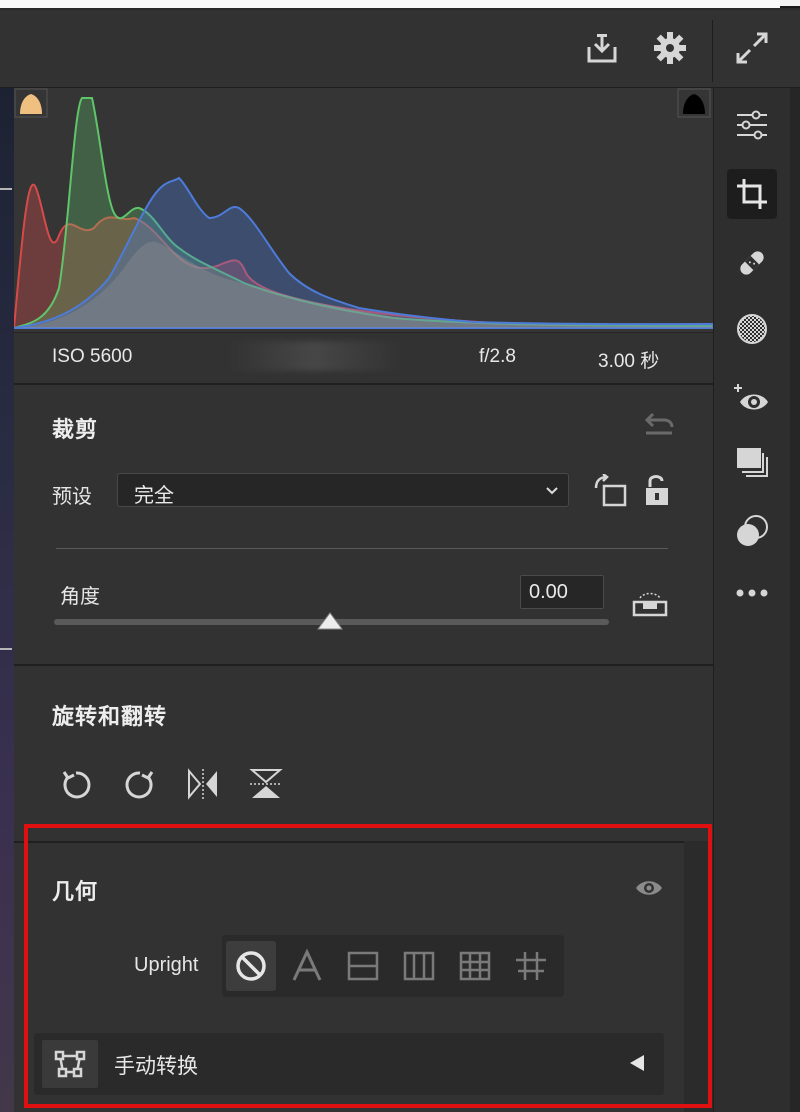  Describe the element at coordinates (31, 103) in the screenshot. I see `shadow-clipping-warning-icon` at that location.